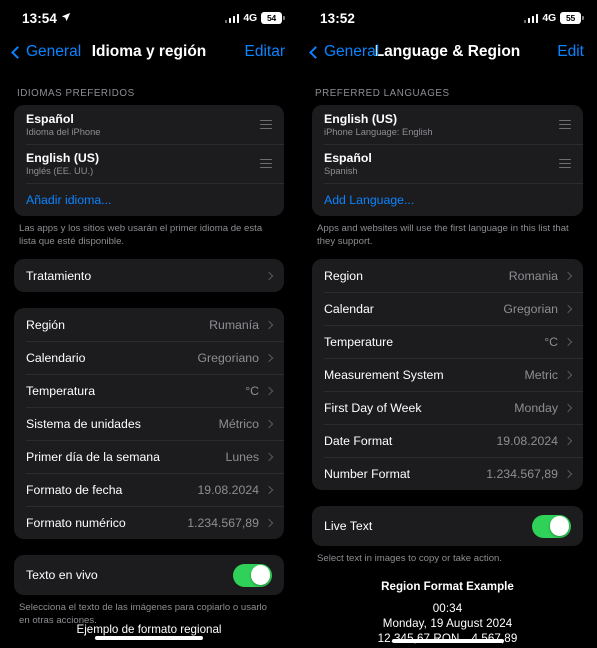  I want to click on row-temperature: Temperatura °C, so click(149, 390).